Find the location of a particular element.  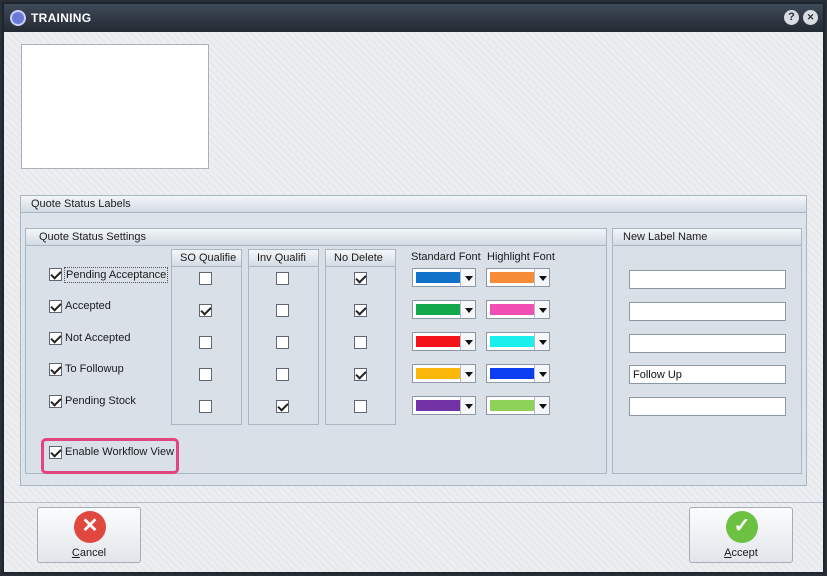

accept-button-label: Accept is located at coordinates (741, 553).